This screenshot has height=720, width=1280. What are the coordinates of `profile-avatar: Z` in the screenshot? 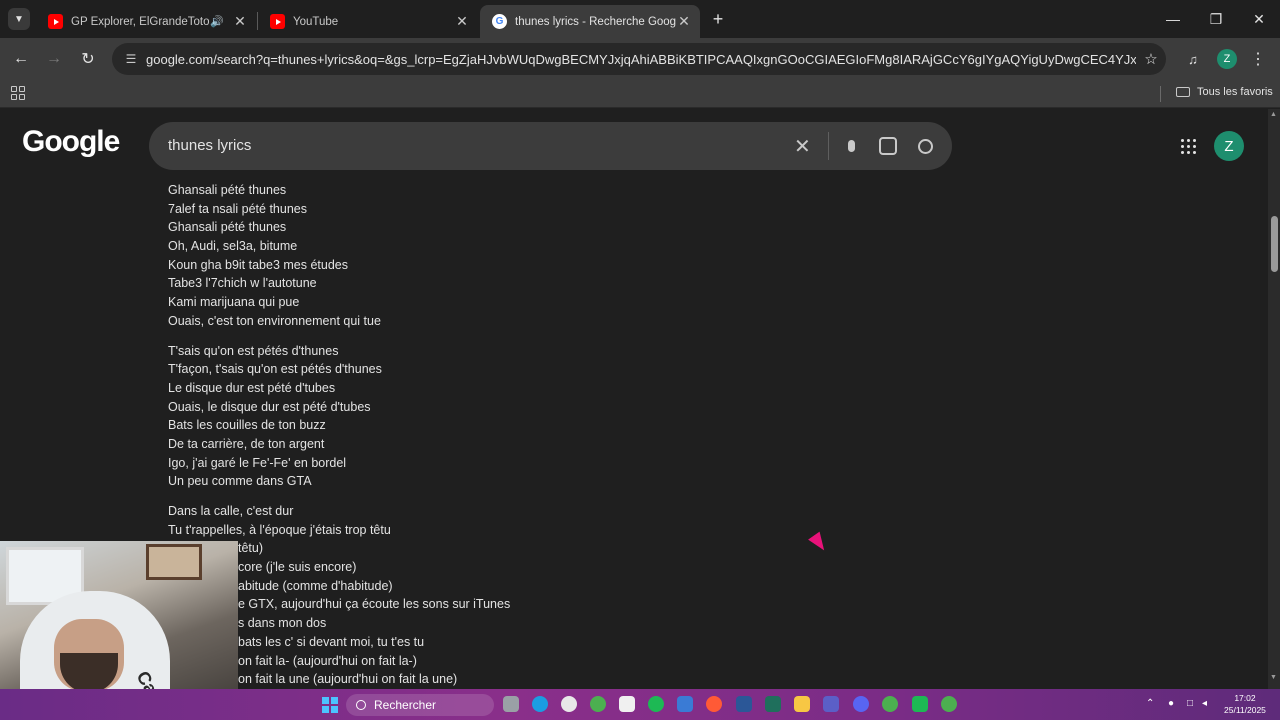 It's located at (1227, 59).